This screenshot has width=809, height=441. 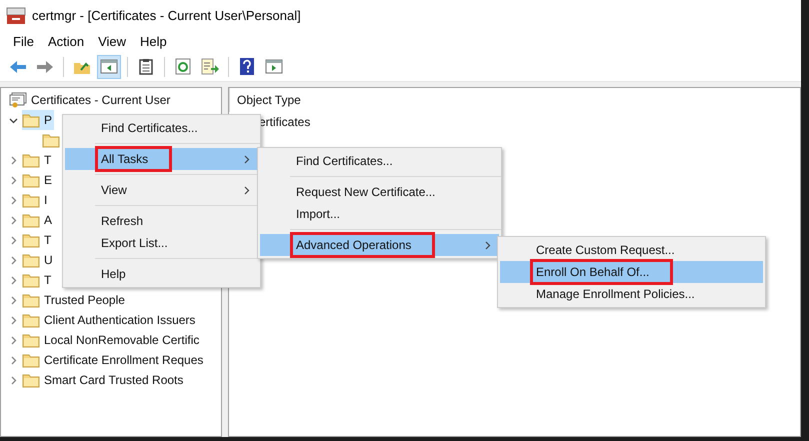 What do you see at coordinates (274, 66) in the screenshot?
I see `action-pane-icon` at bounding box center [274, 66].